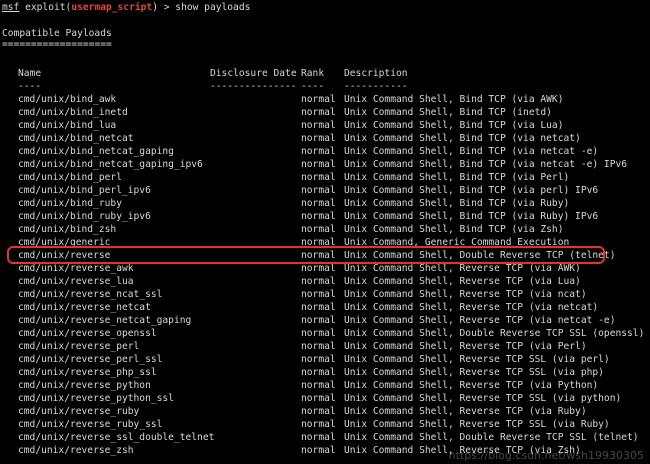  Describe the element at coordinates (201, 7) in the screenshot. I see `prompt-command: ) > show payloads` at that location.